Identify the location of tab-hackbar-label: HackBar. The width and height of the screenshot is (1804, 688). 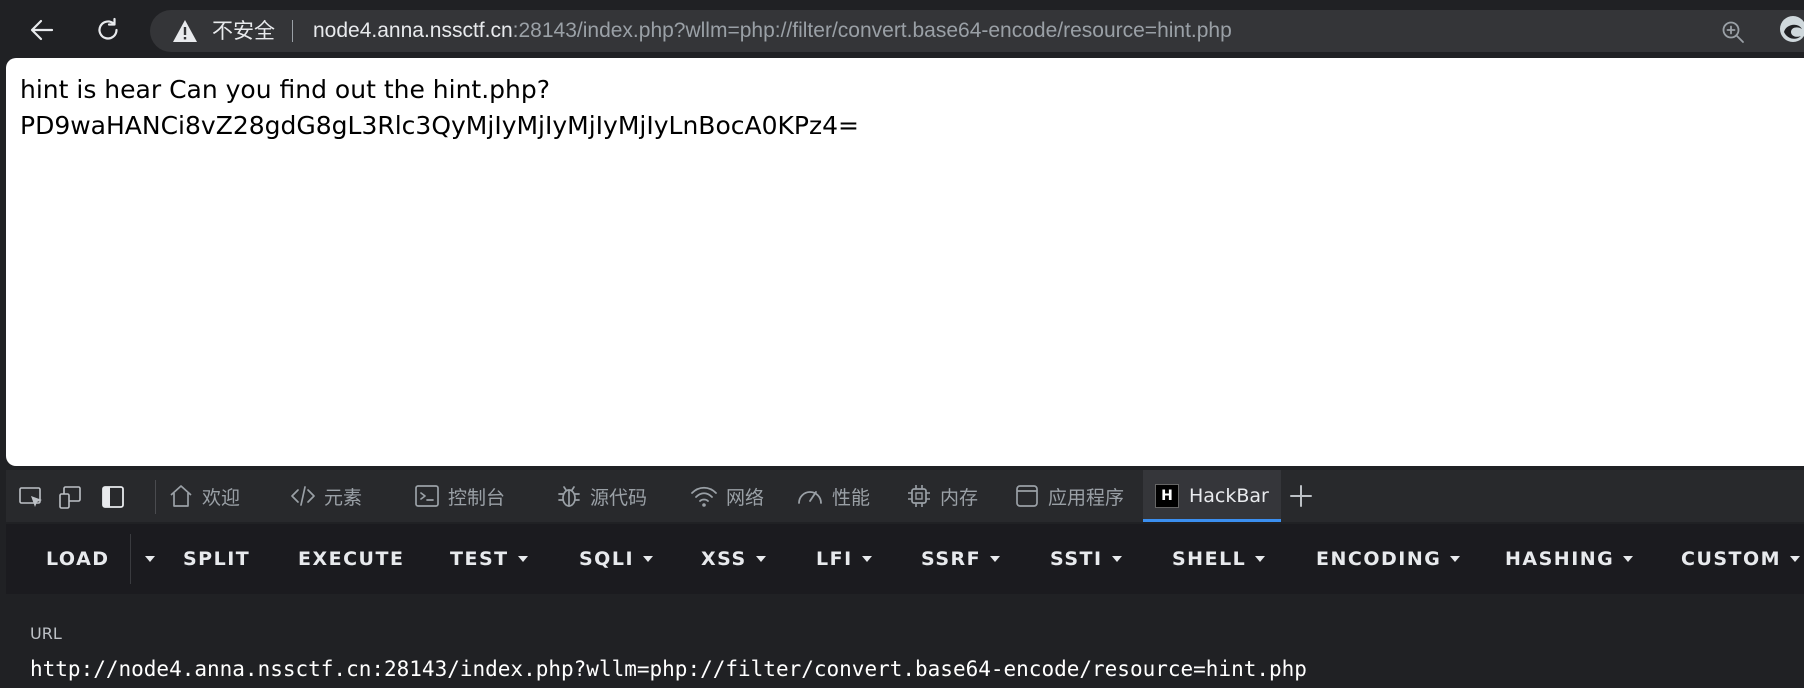
(1229, 496).